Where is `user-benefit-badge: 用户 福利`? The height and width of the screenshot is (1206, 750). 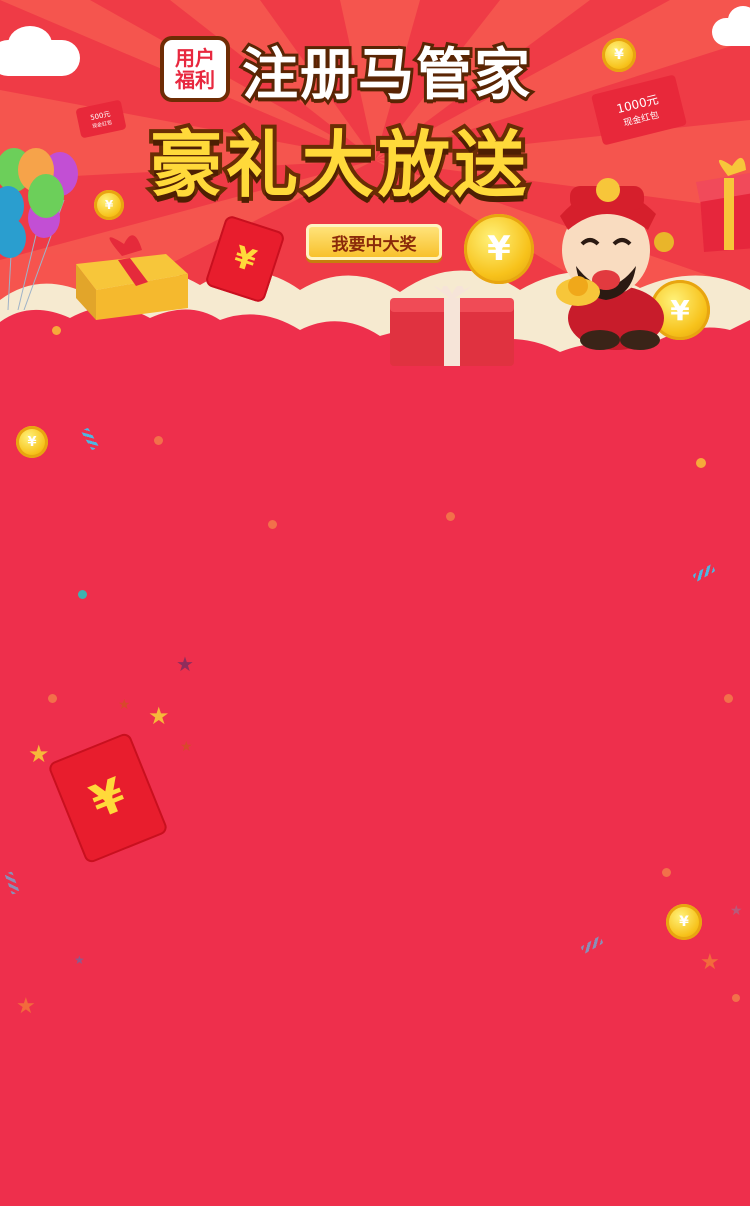
user-benefit-badge: 用户 福利 is located at coordinates (195, 69).